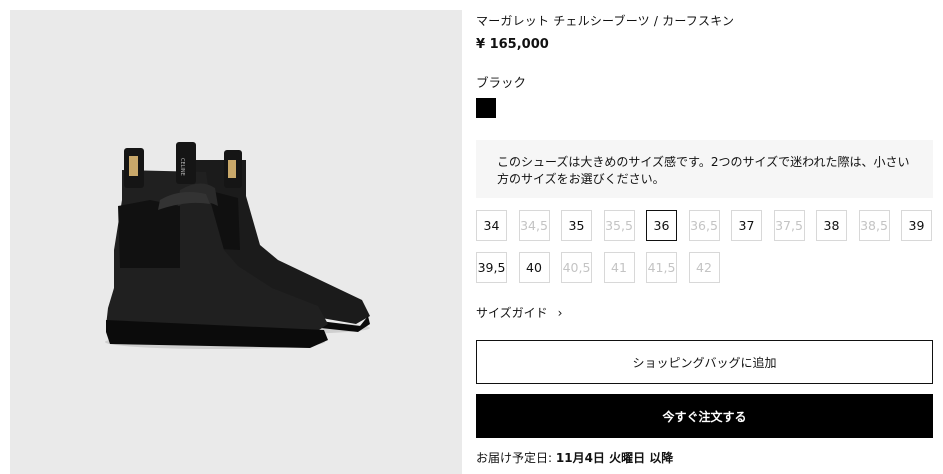  What do you see at coordinates (619, 225) in the screenshot?
I see `size-option: 35,5` at bounding box center [619, 225].